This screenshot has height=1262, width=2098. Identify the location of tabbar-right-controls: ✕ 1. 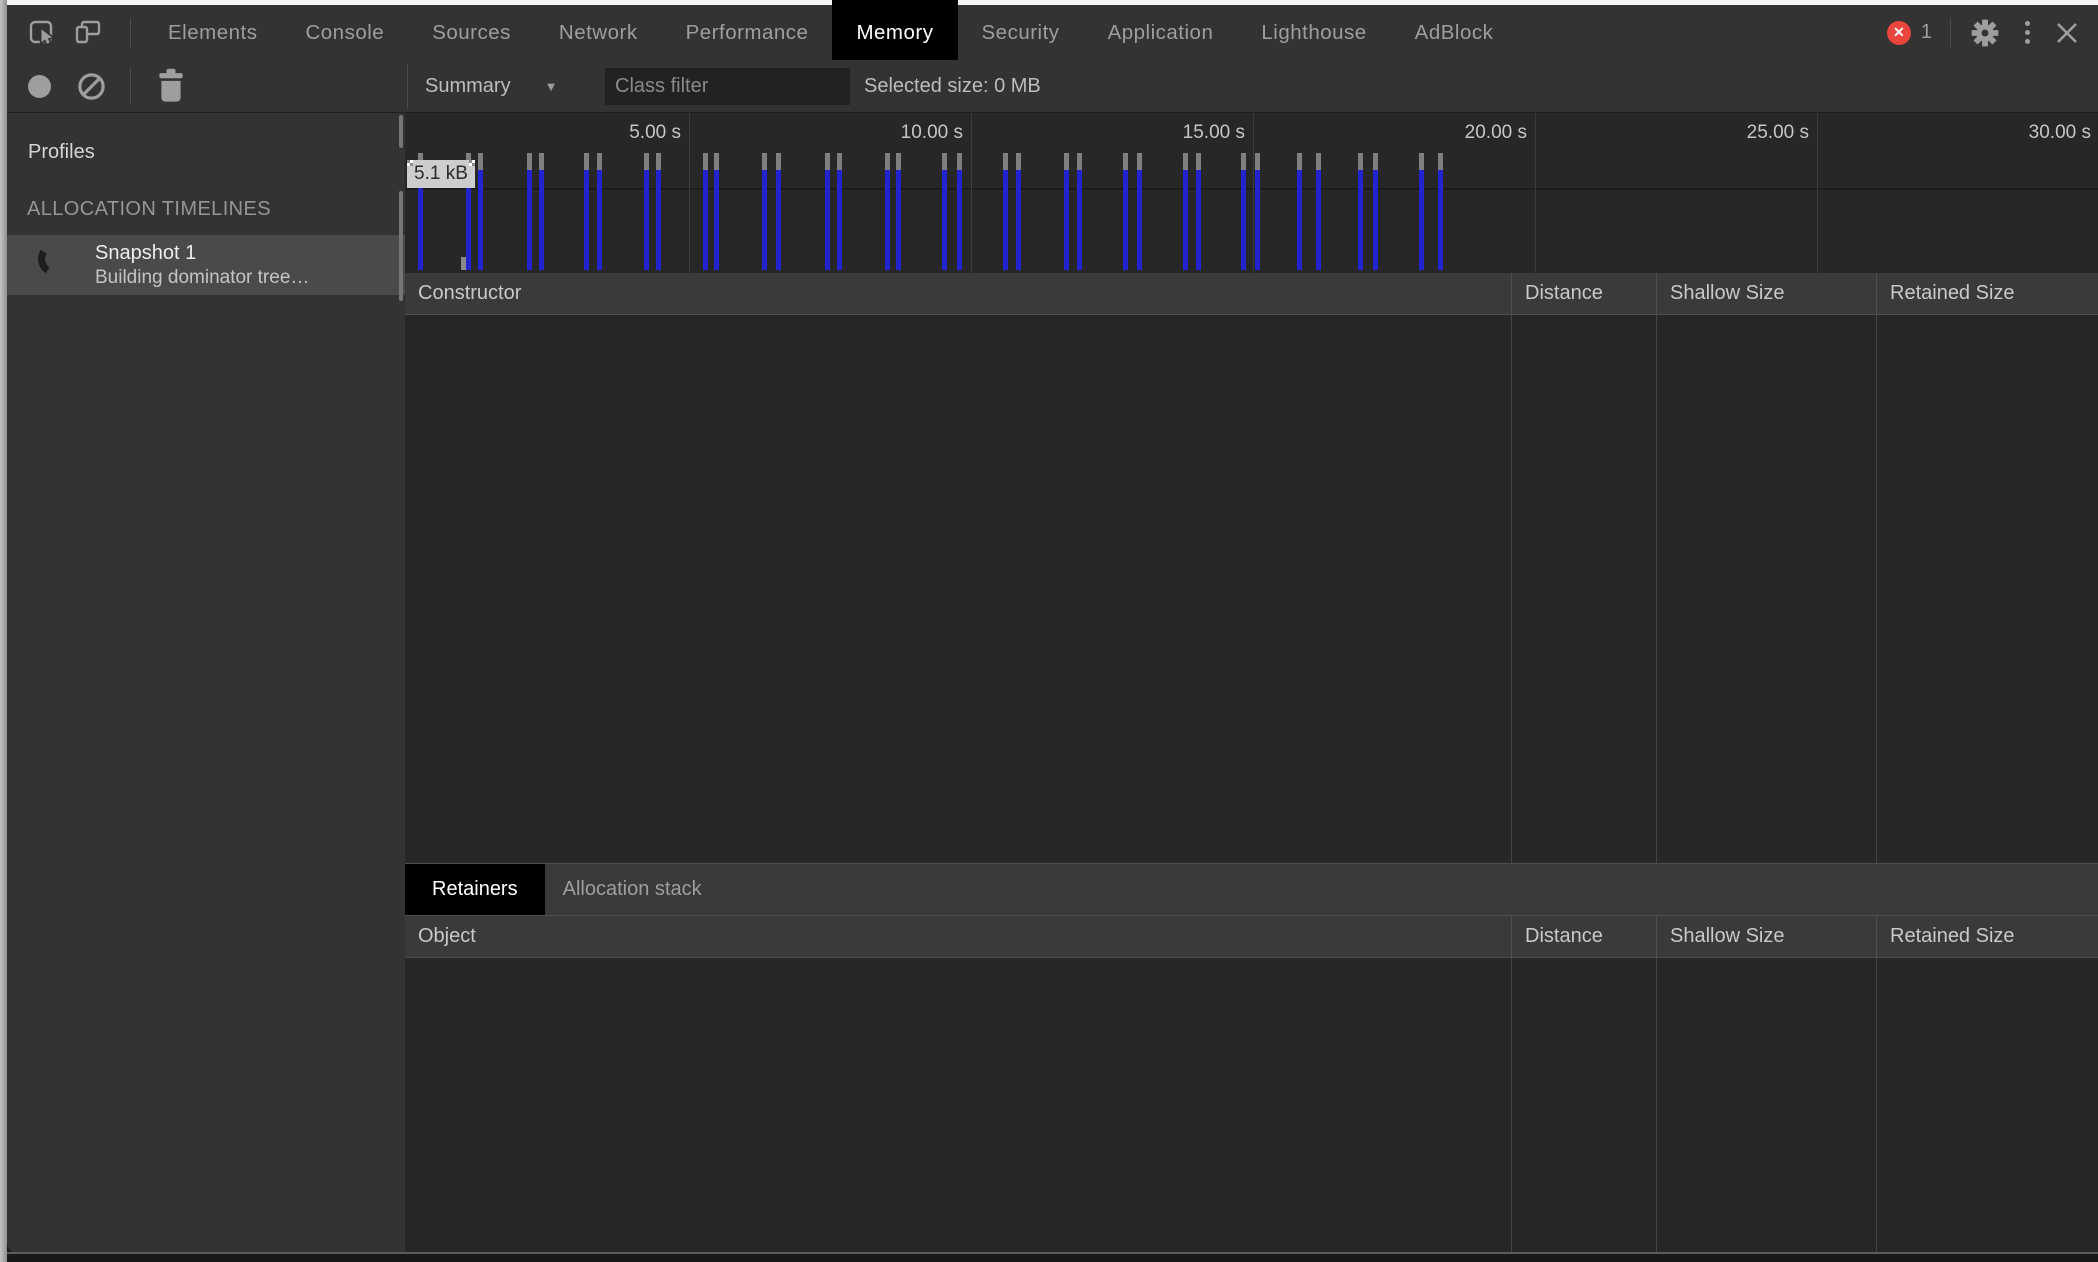
(1983, 32).